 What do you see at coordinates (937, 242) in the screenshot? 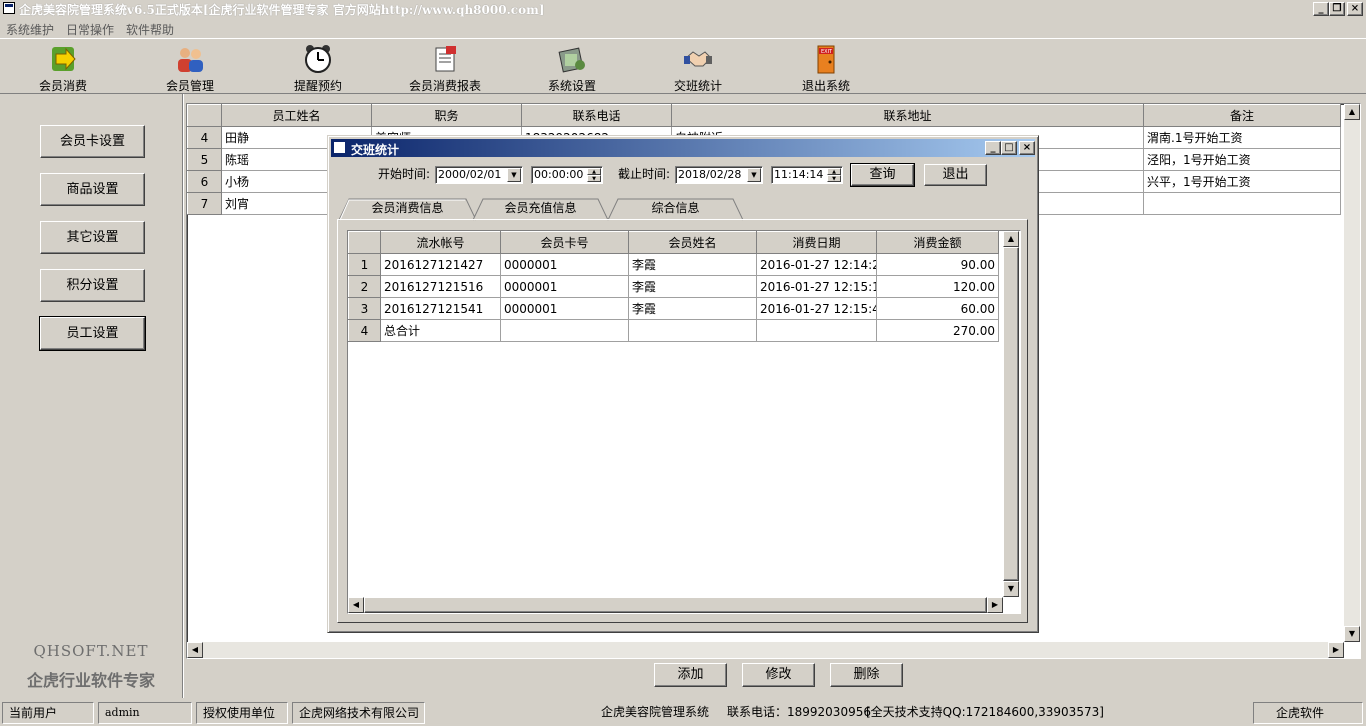
I see `col-header: 消费金额` at bounding box center [937, 242].